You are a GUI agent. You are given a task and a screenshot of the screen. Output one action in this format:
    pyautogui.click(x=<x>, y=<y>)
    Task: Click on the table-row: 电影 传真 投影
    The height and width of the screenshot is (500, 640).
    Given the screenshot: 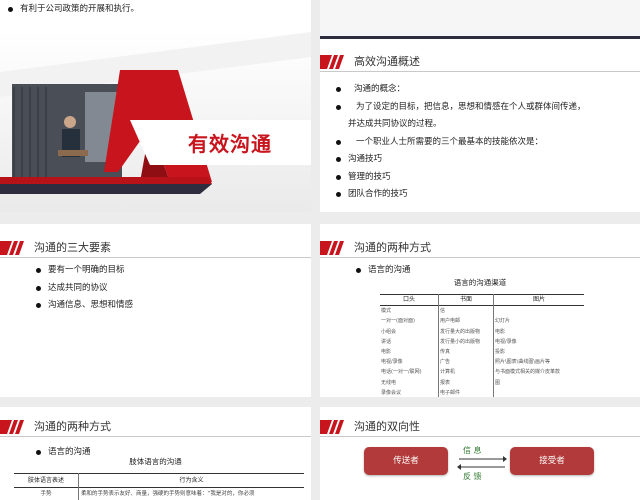 What is the action you would take?
    pyautogui.click(x=482, y=352)
    